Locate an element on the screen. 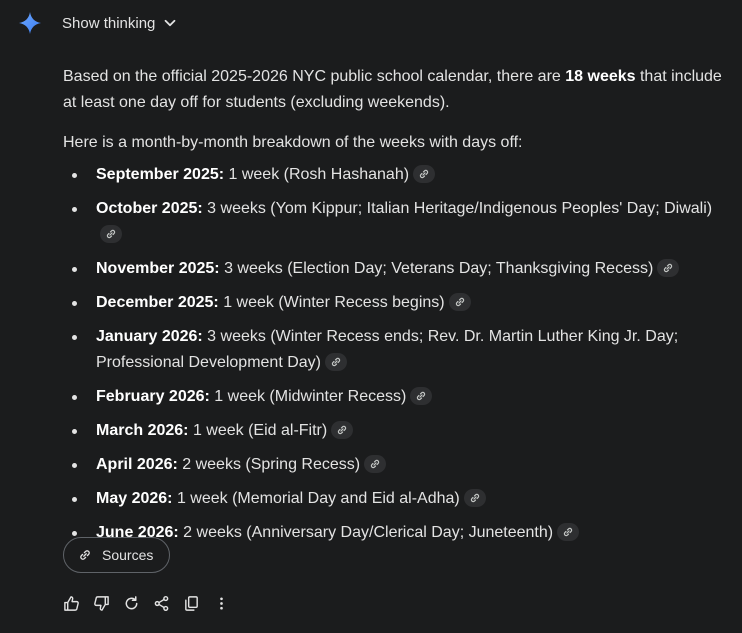  month-list-item: April 2026: 2 weeks (Spring Recess) is located at coordinates (393, 465).